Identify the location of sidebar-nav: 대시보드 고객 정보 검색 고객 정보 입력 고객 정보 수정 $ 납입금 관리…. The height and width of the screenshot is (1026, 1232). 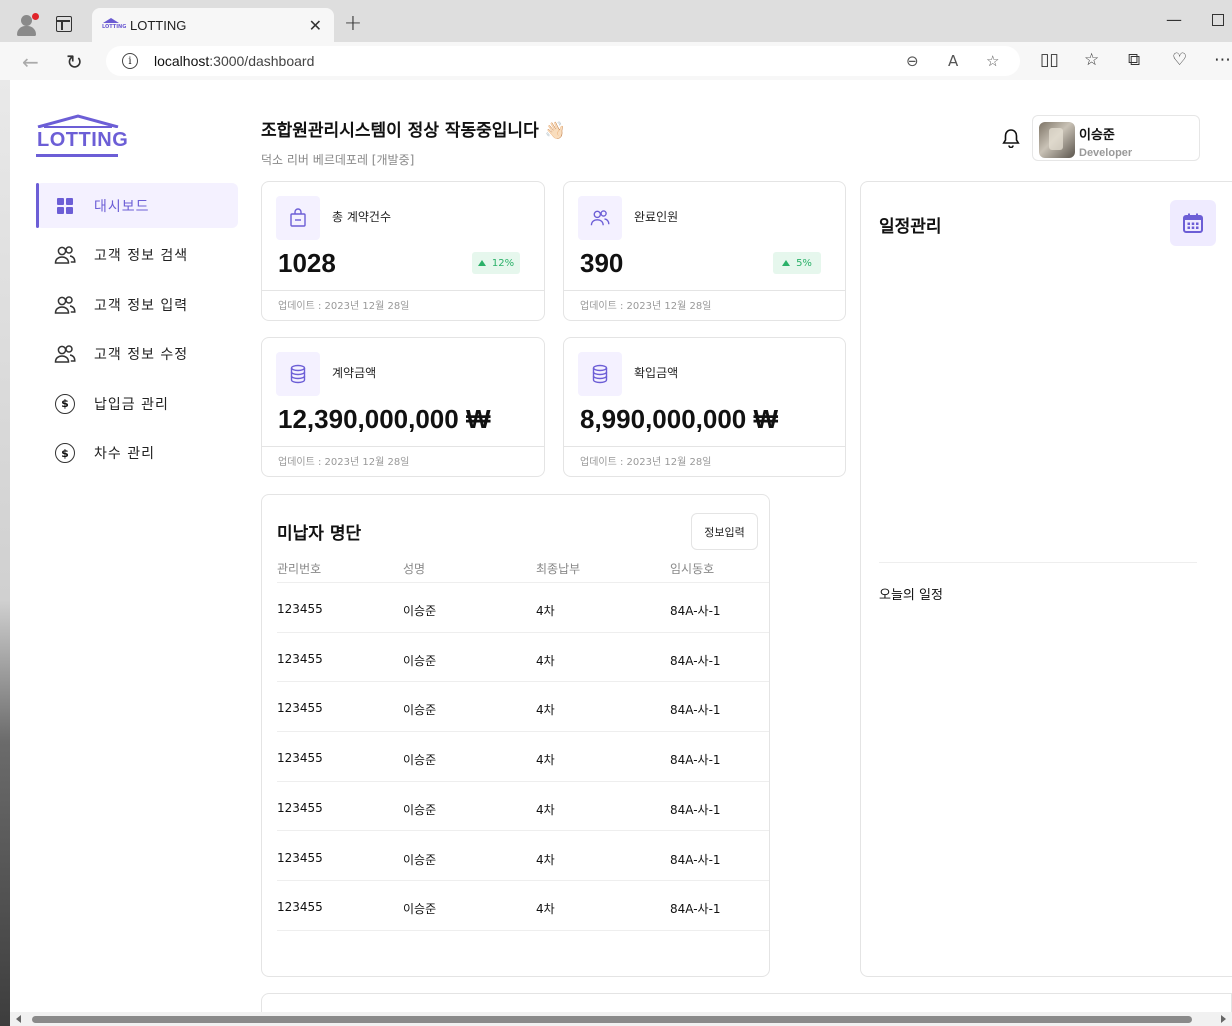
(137, 332).